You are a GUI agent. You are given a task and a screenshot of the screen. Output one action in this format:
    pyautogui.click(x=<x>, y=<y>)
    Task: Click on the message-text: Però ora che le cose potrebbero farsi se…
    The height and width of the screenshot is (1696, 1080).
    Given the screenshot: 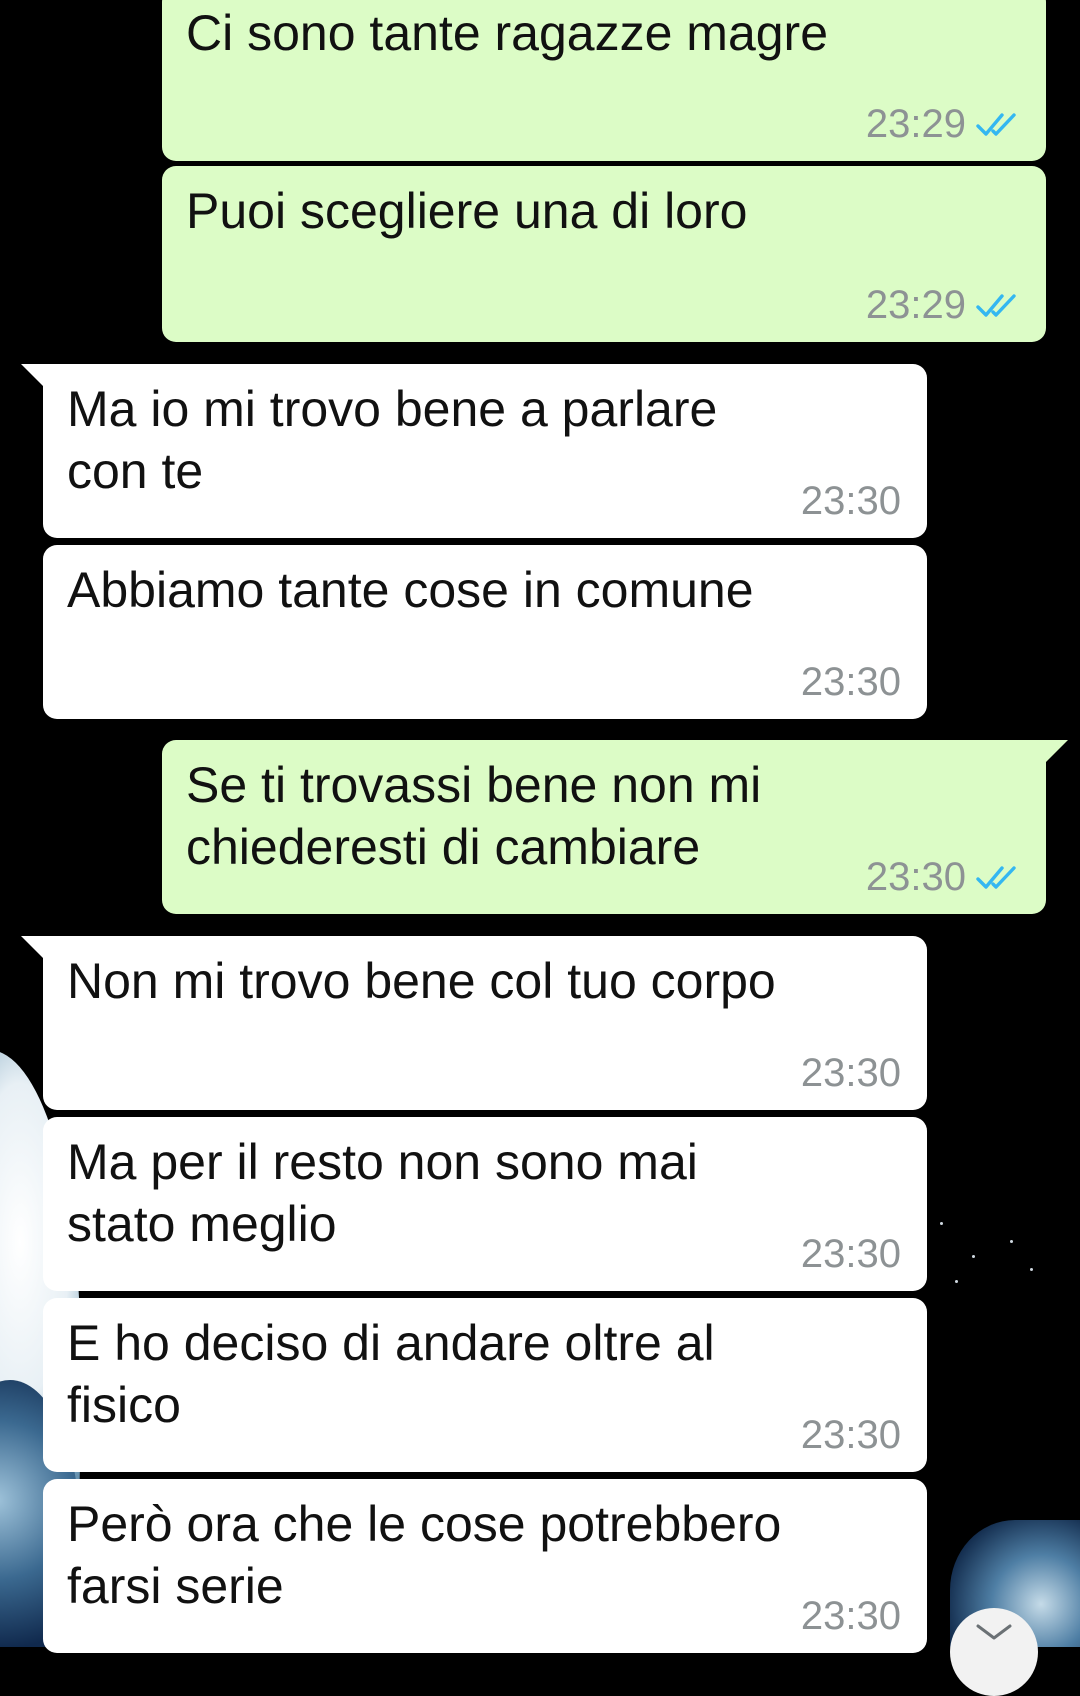 What is the action you would take?
    pyautogui.click(x=424, y=1555)
    